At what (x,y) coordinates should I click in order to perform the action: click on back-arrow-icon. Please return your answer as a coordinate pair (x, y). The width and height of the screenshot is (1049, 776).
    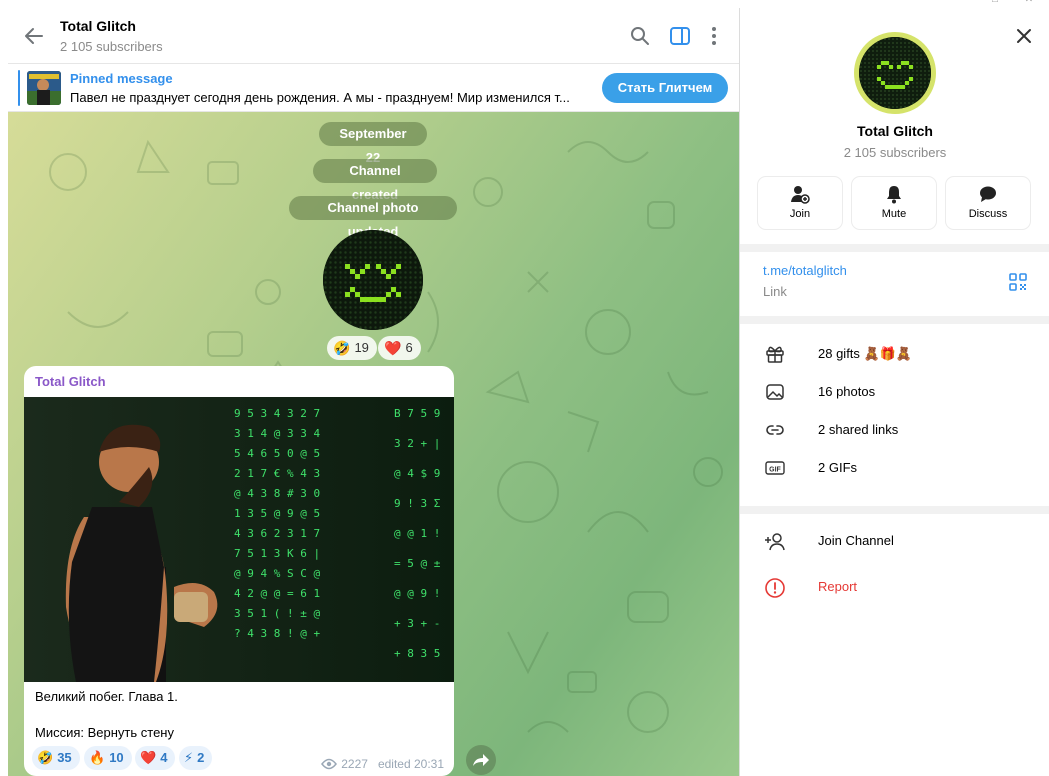
    Looking at the image, I should click on (34, 36).